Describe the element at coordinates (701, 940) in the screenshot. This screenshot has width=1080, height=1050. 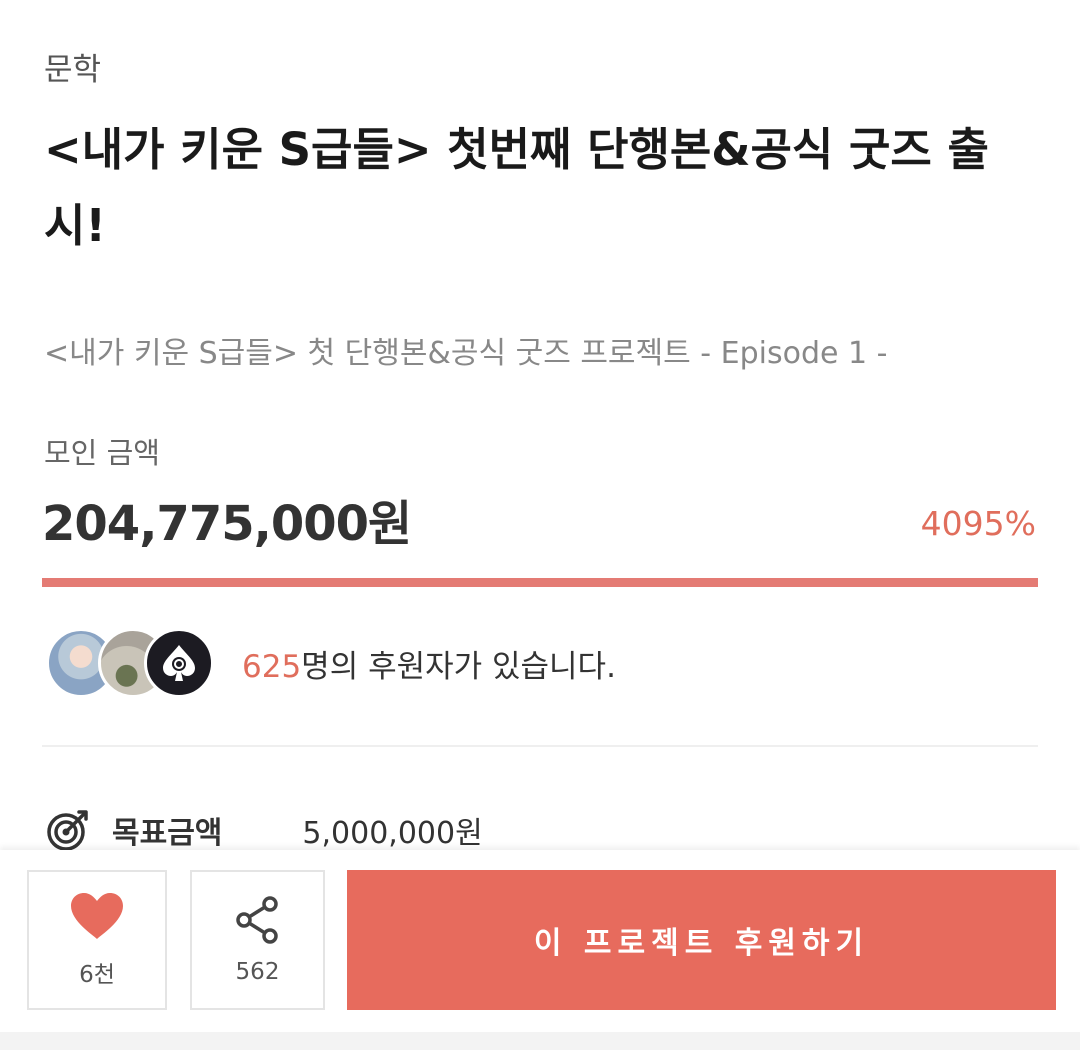
I see `support-project-button: 이 프로젝트 후원하기` at that location.